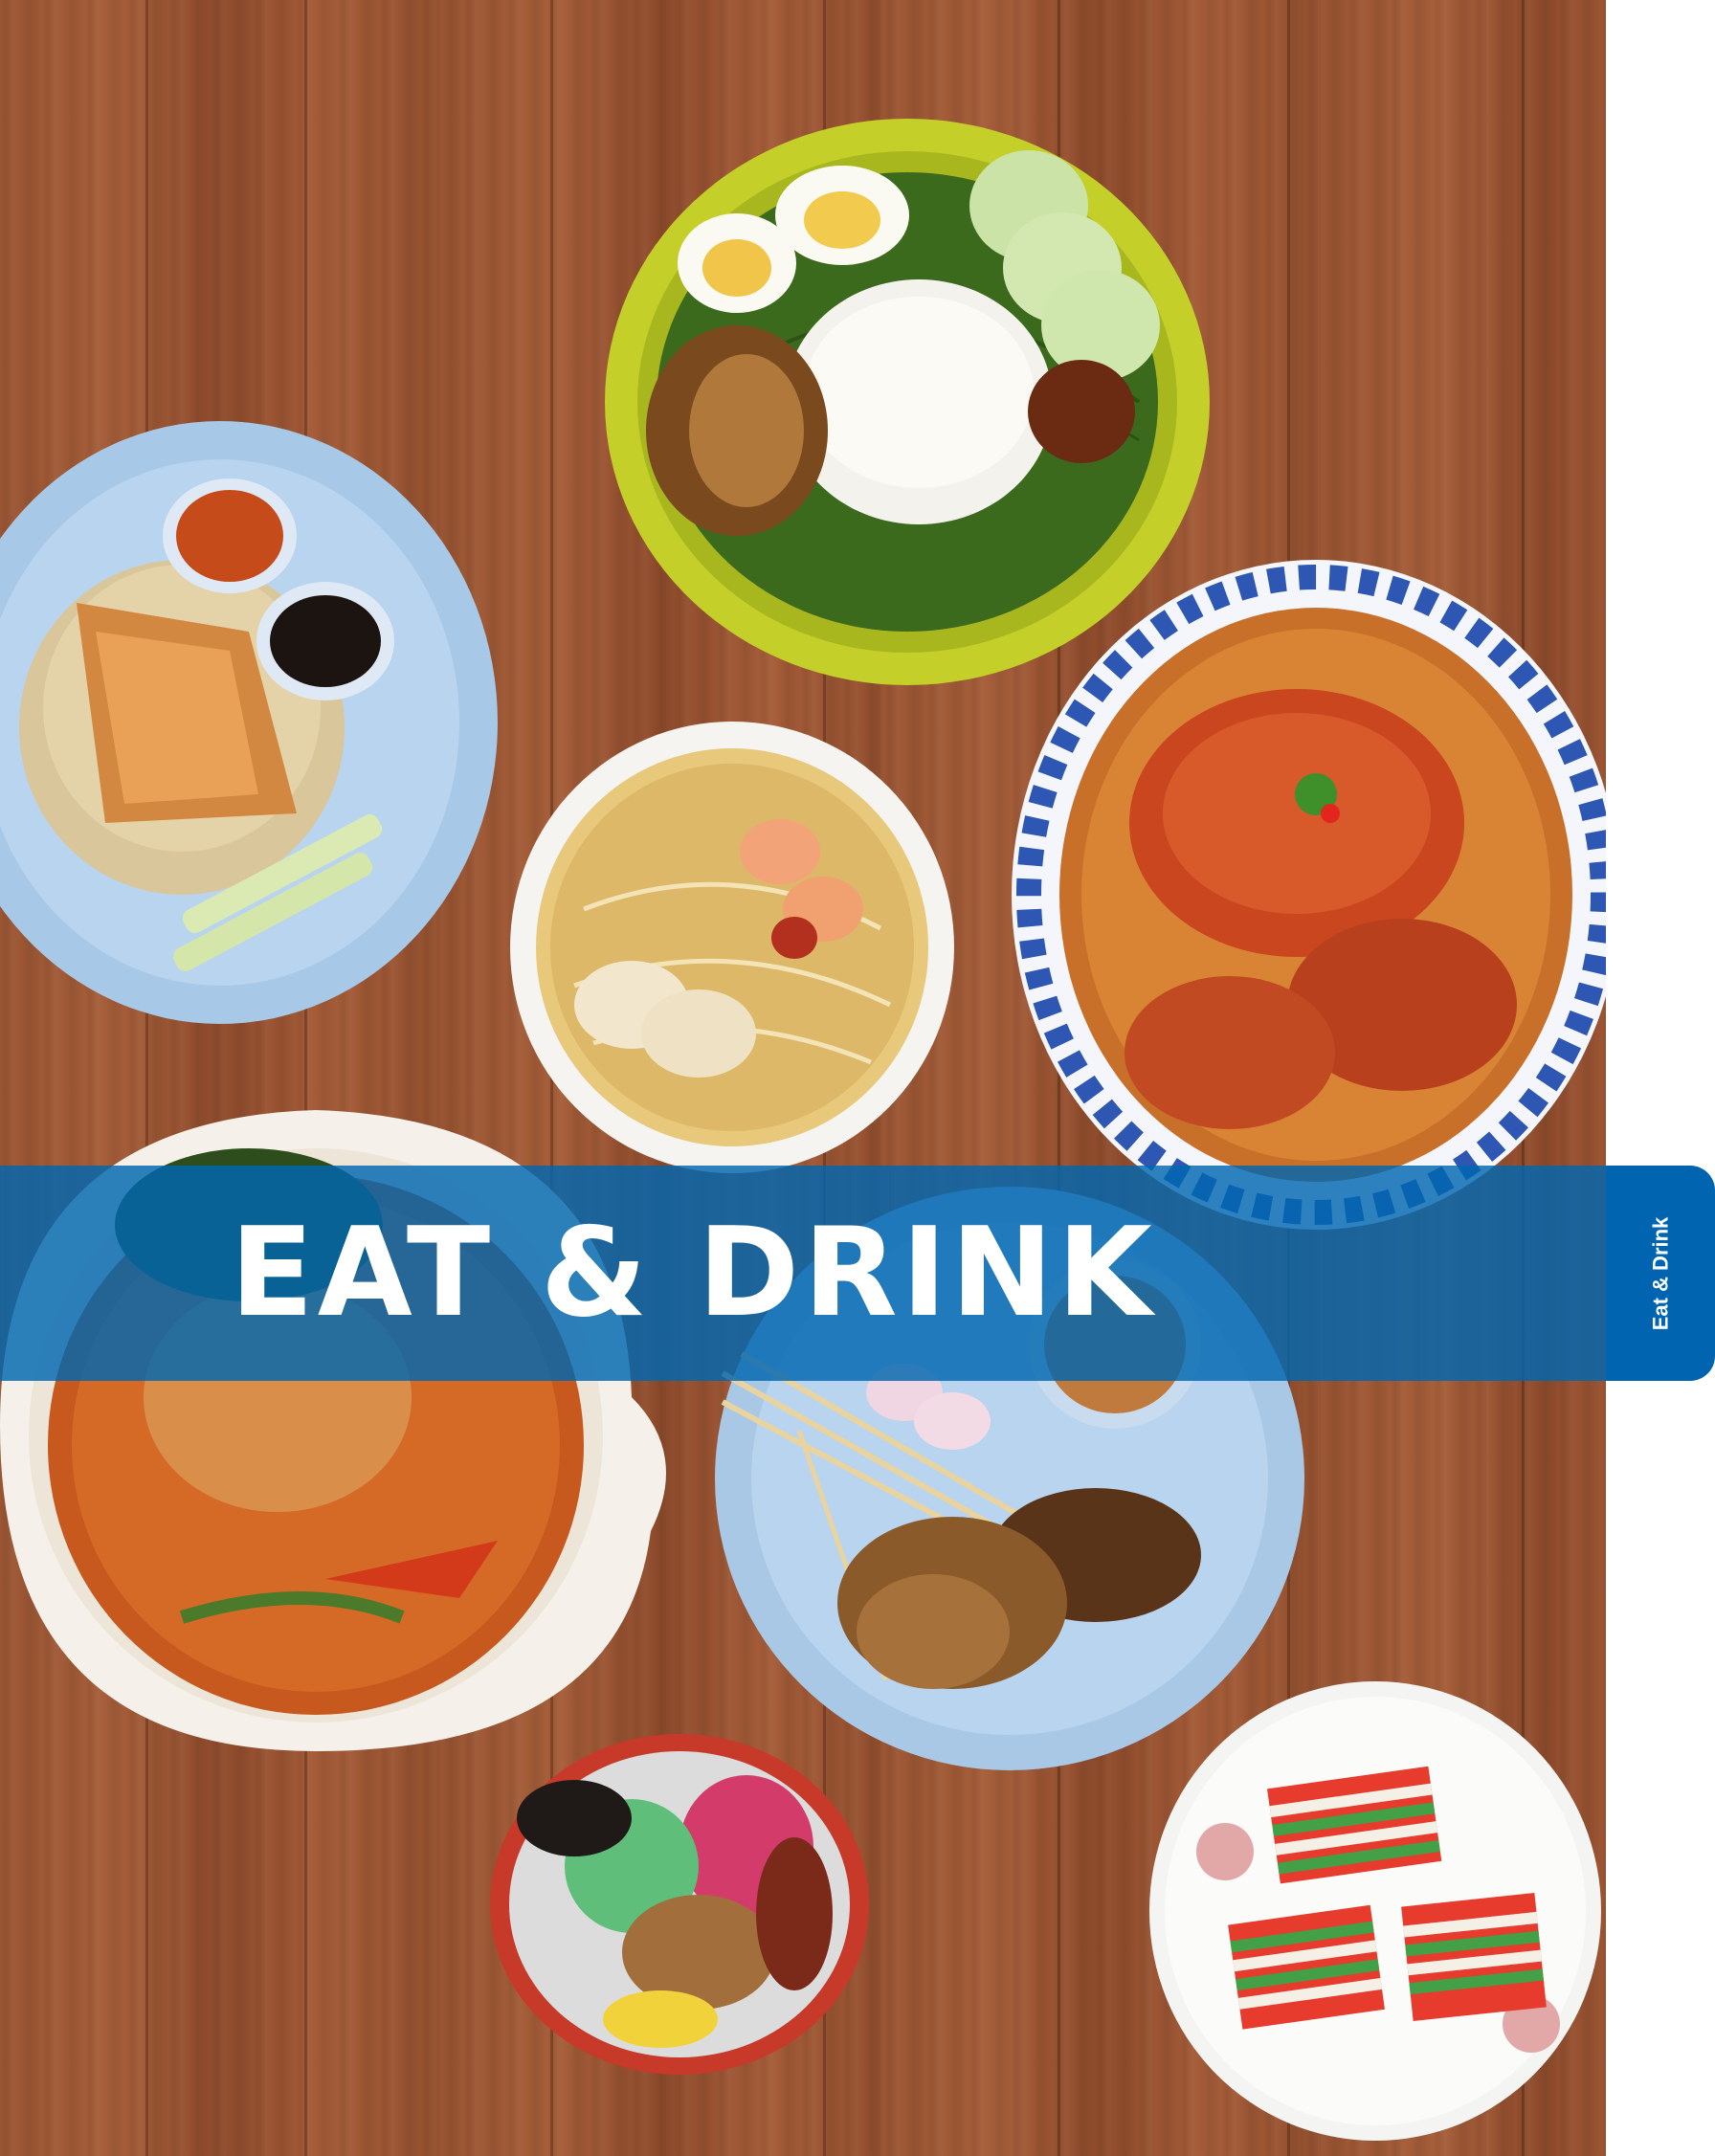 The width and height of the screenshot is (1715, 2156). What do you see at coordinates (1309, 895) in the screenshot?
I see `chilli-crab-dish` at bounding box center [1309, 895].